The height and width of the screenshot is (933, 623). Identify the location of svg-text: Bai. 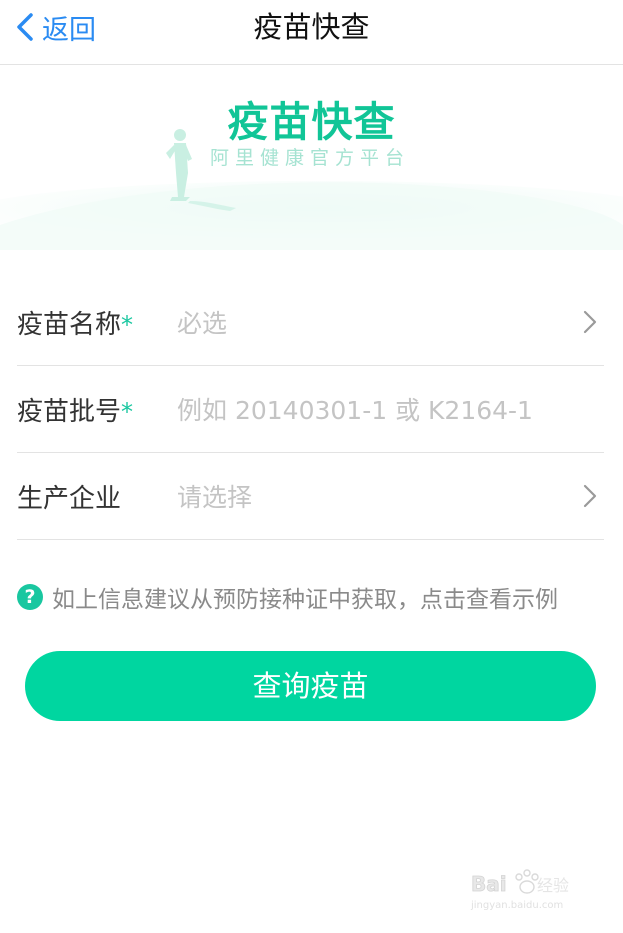
(489, 884).